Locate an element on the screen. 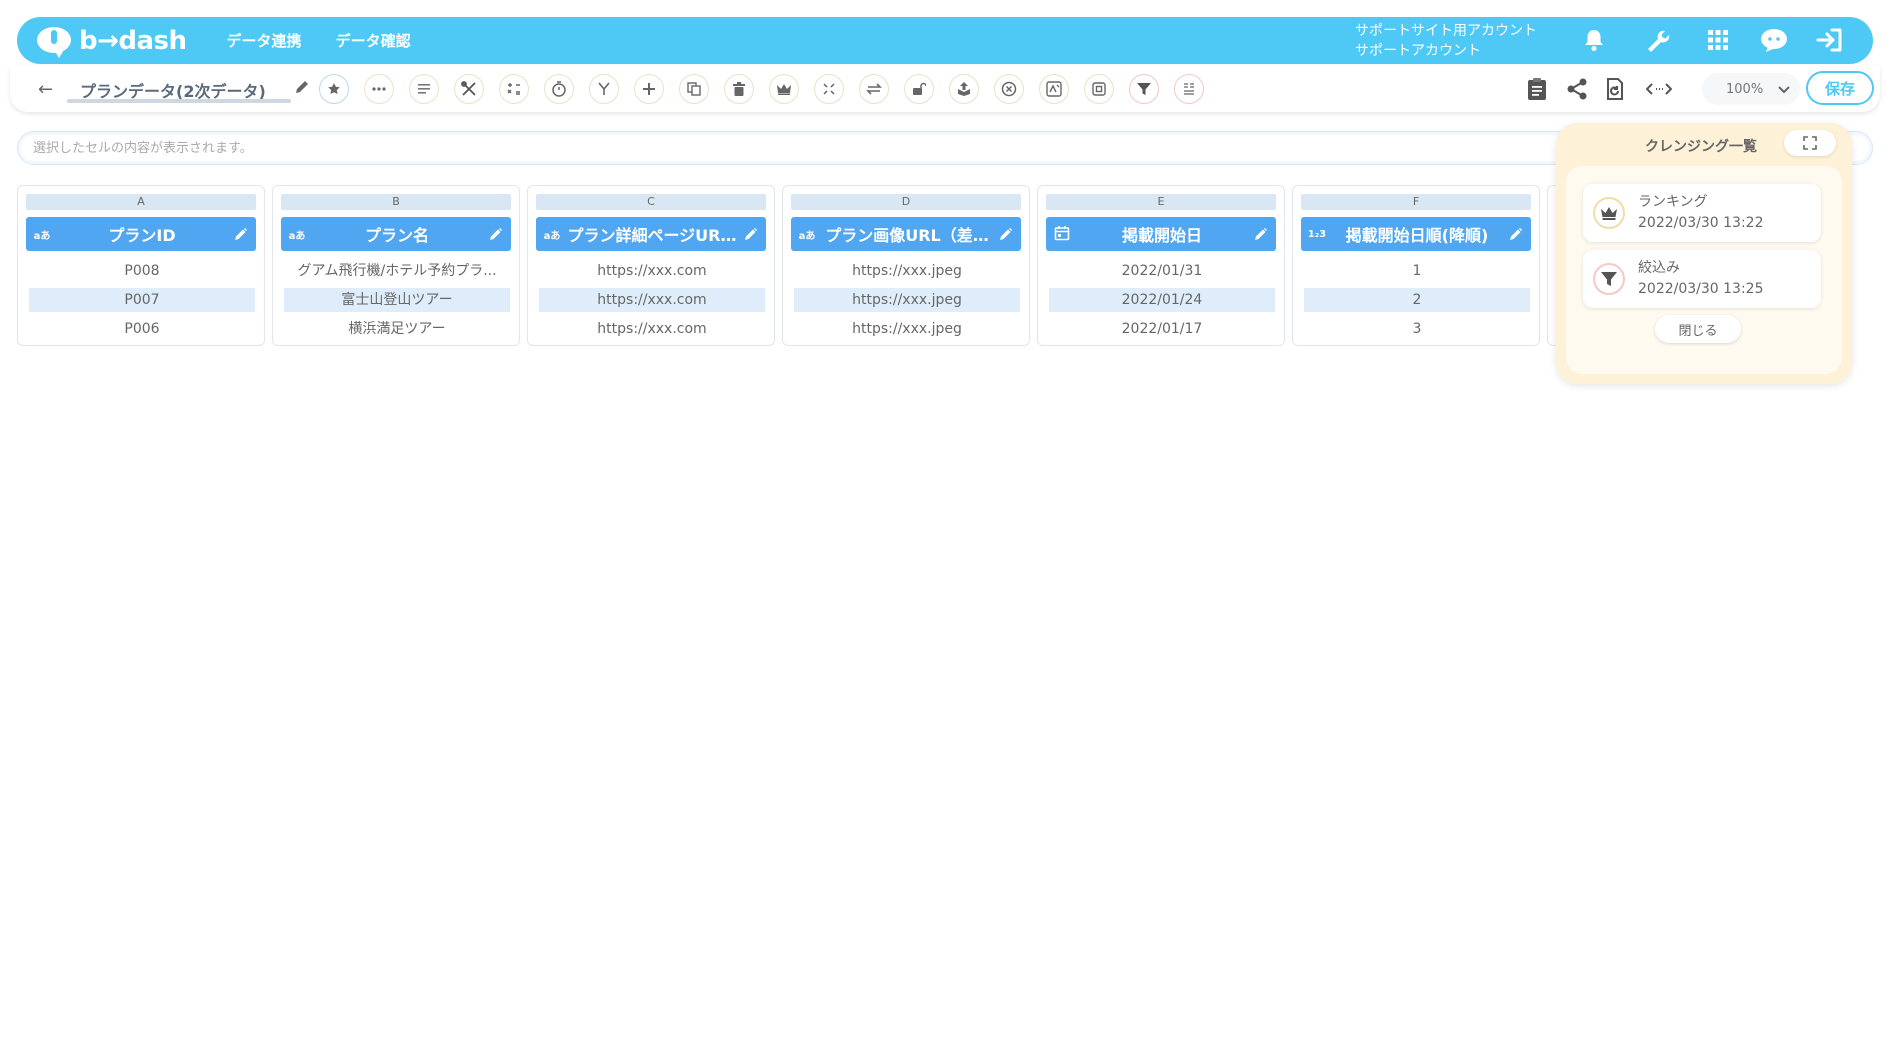 This screenshot has height=1063, width=1890. table-cell: 横浜満足ツアー is located at coordinates (397, 329).